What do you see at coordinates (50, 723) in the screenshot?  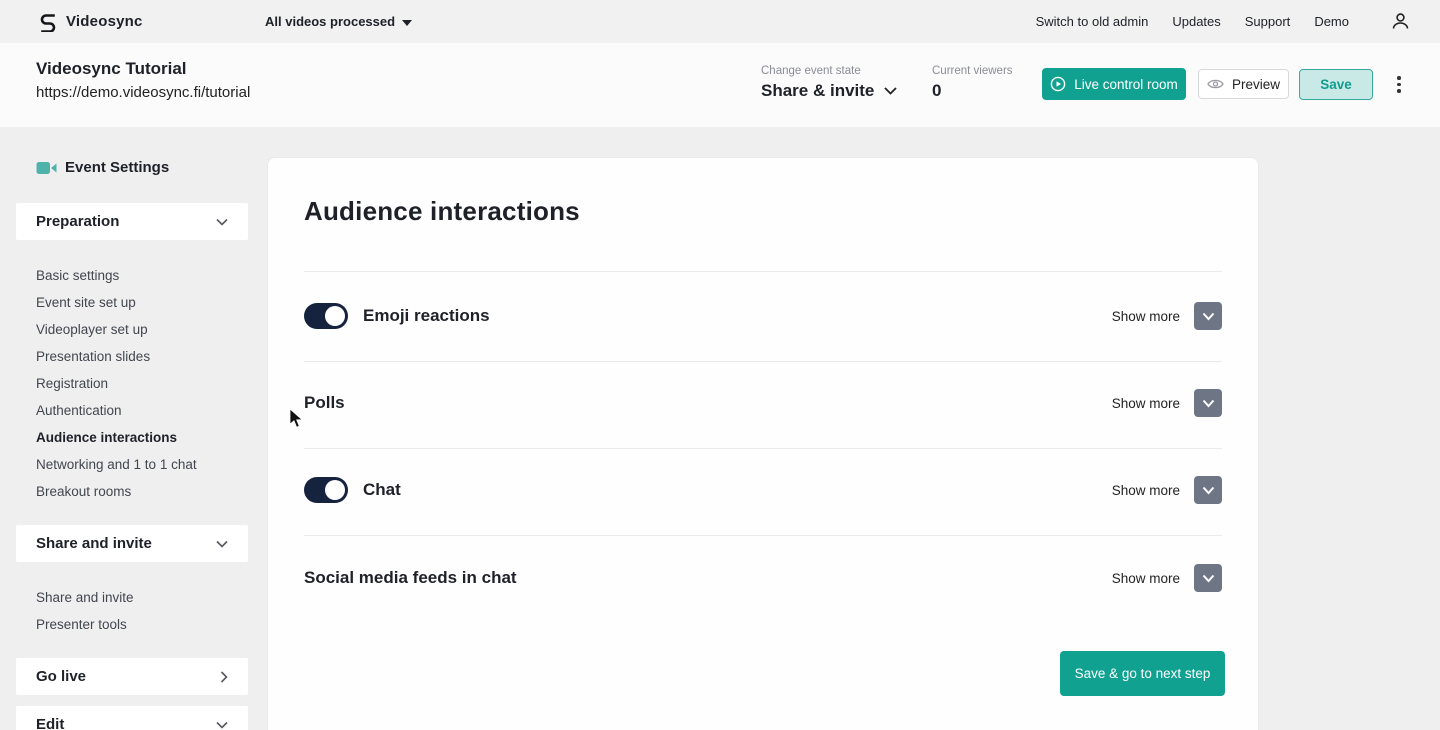 I see `edit-label: Edit` at bounding box center [50, 723].